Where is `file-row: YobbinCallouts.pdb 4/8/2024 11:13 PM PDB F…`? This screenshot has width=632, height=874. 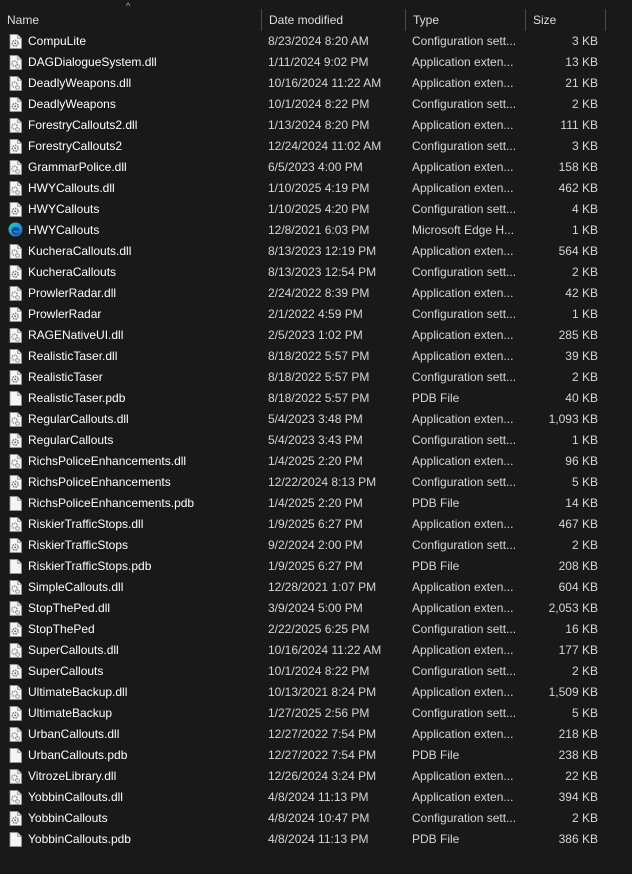
file-row: YobbinCallouts.pdb 4/8/2024 11:13 PM PDB F… is located at coordinates (316, 839).